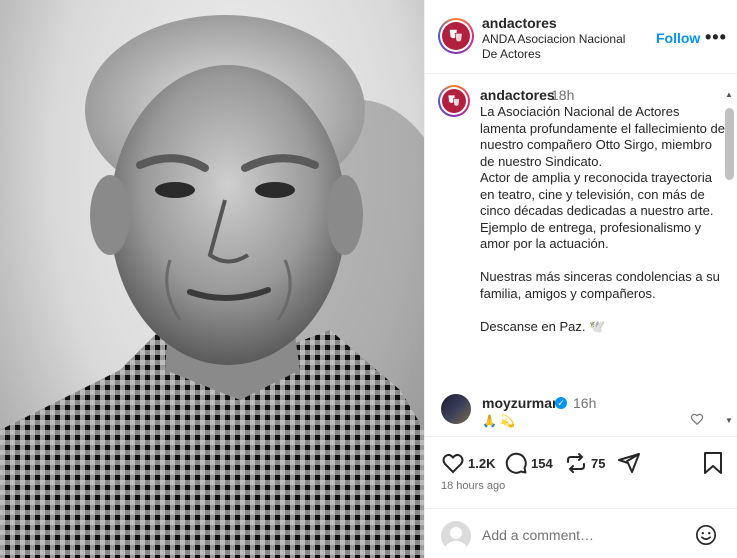  I want to click on current-user-avatar, so click(456, 536).